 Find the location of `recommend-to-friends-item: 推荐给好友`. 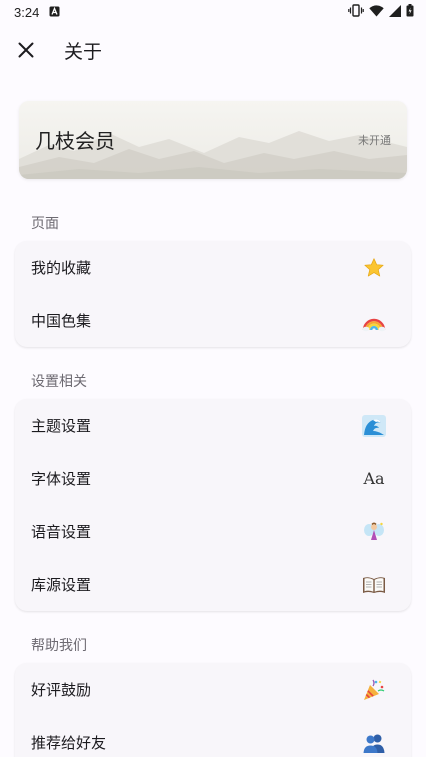

recommend-to-friends-item: 推荐给好友 is located at coordinates (213, 736).